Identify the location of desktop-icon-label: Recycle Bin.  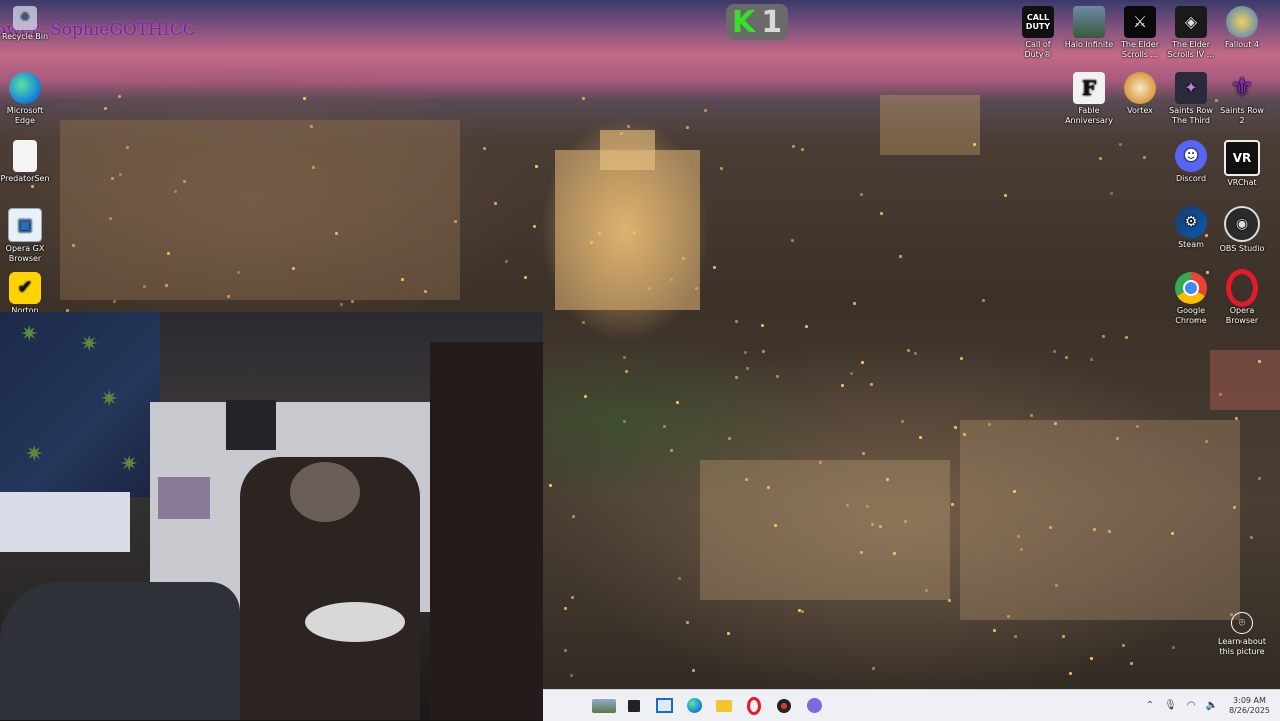
(25, 36).